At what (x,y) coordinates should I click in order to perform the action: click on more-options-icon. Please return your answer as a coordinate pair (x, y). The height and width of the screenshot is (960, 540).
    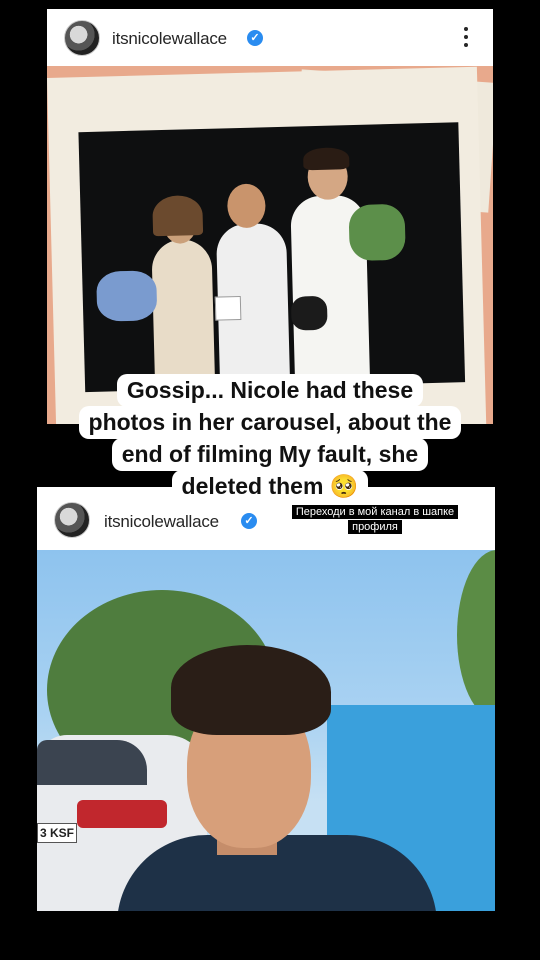
    Looking at the image, I should click on (466, 39).